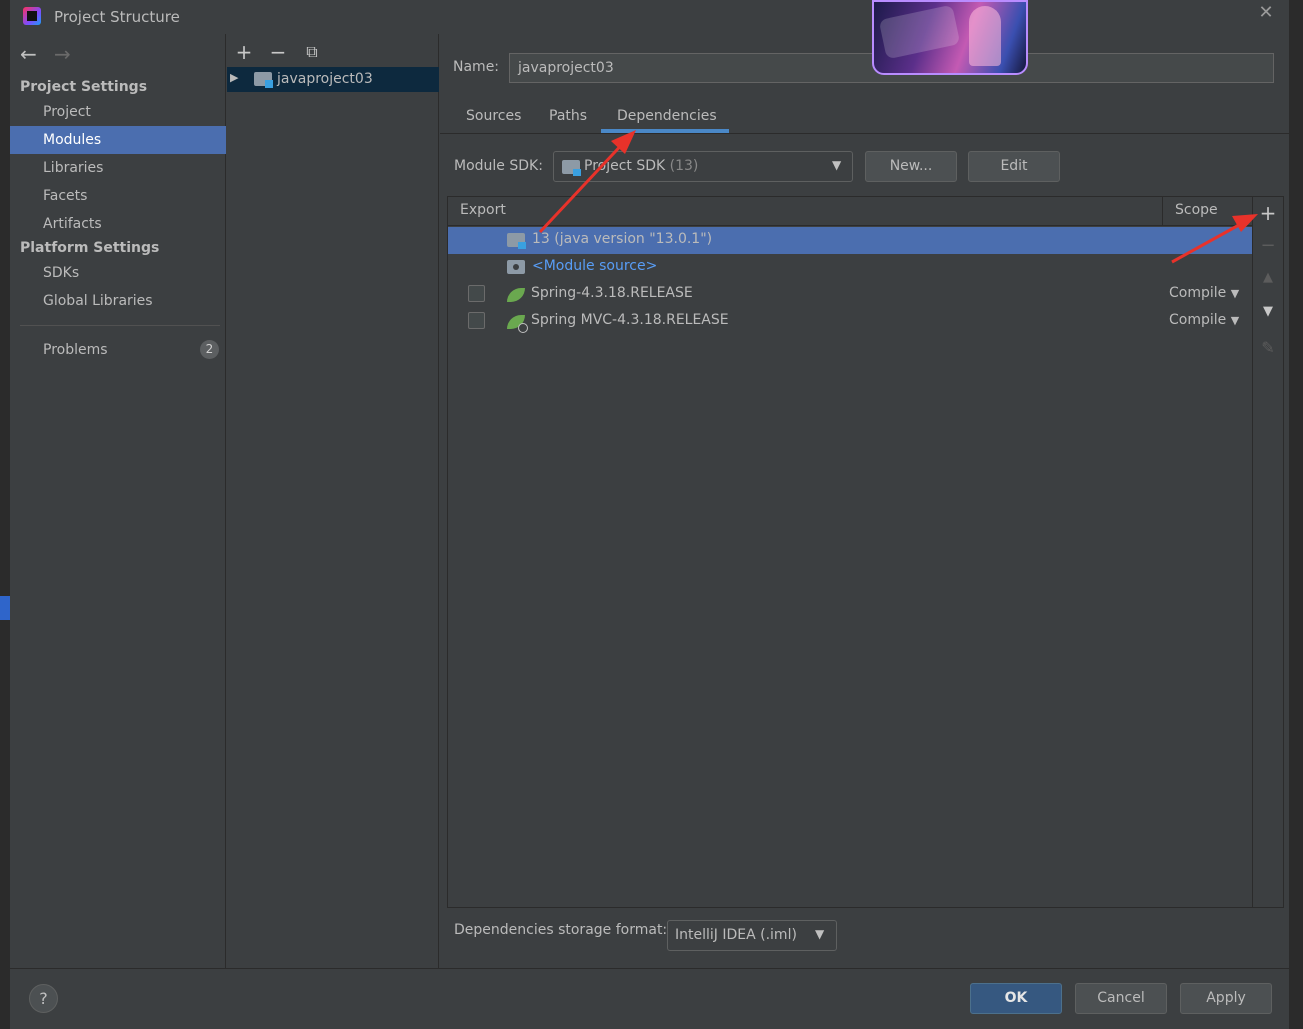 The width and height of the screenshot is (1303, 1029). Describe the element at coordinates (118, 112) in the screenshot. I see `sidebar-item-project: Project` at that location.